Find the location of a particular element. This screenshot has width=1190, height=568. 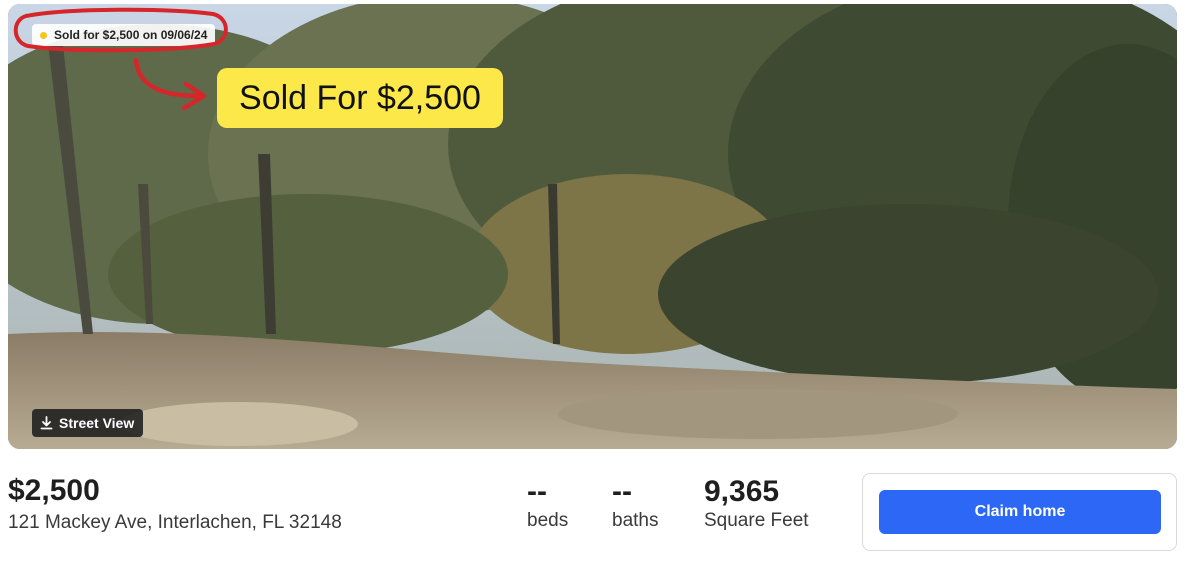

listing-price: $2,500 is located at coordinates (54, 490).